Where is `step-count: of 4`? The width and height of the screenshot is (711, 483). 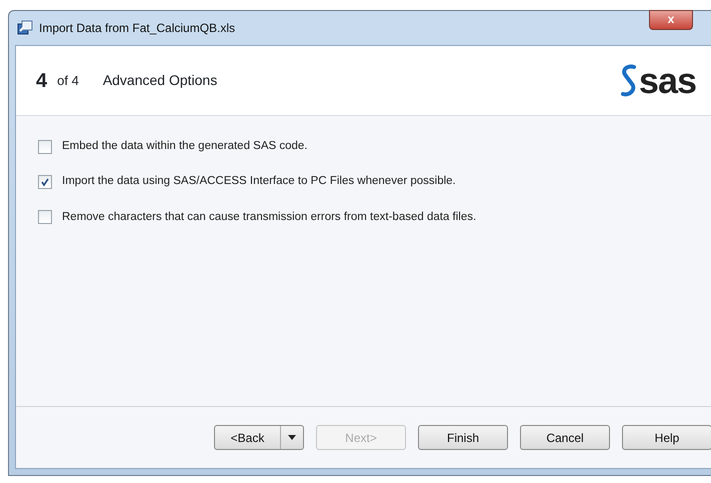 step-count: of 4 is located at coordinates (68, 81).